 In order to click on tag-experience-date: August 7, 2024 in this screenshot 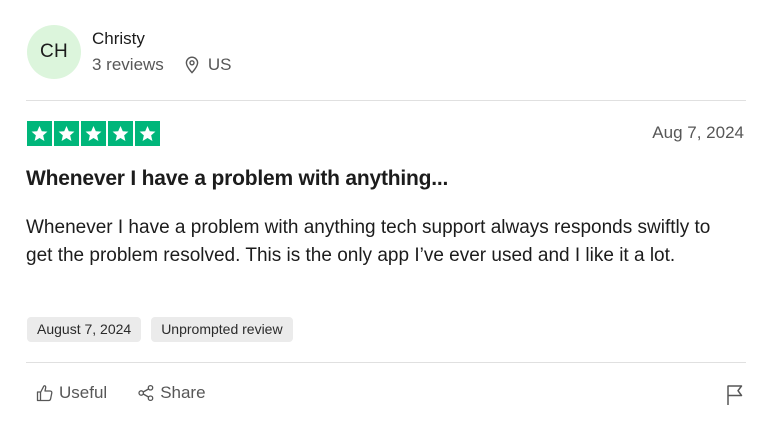, I will do `click(84, 329)`.